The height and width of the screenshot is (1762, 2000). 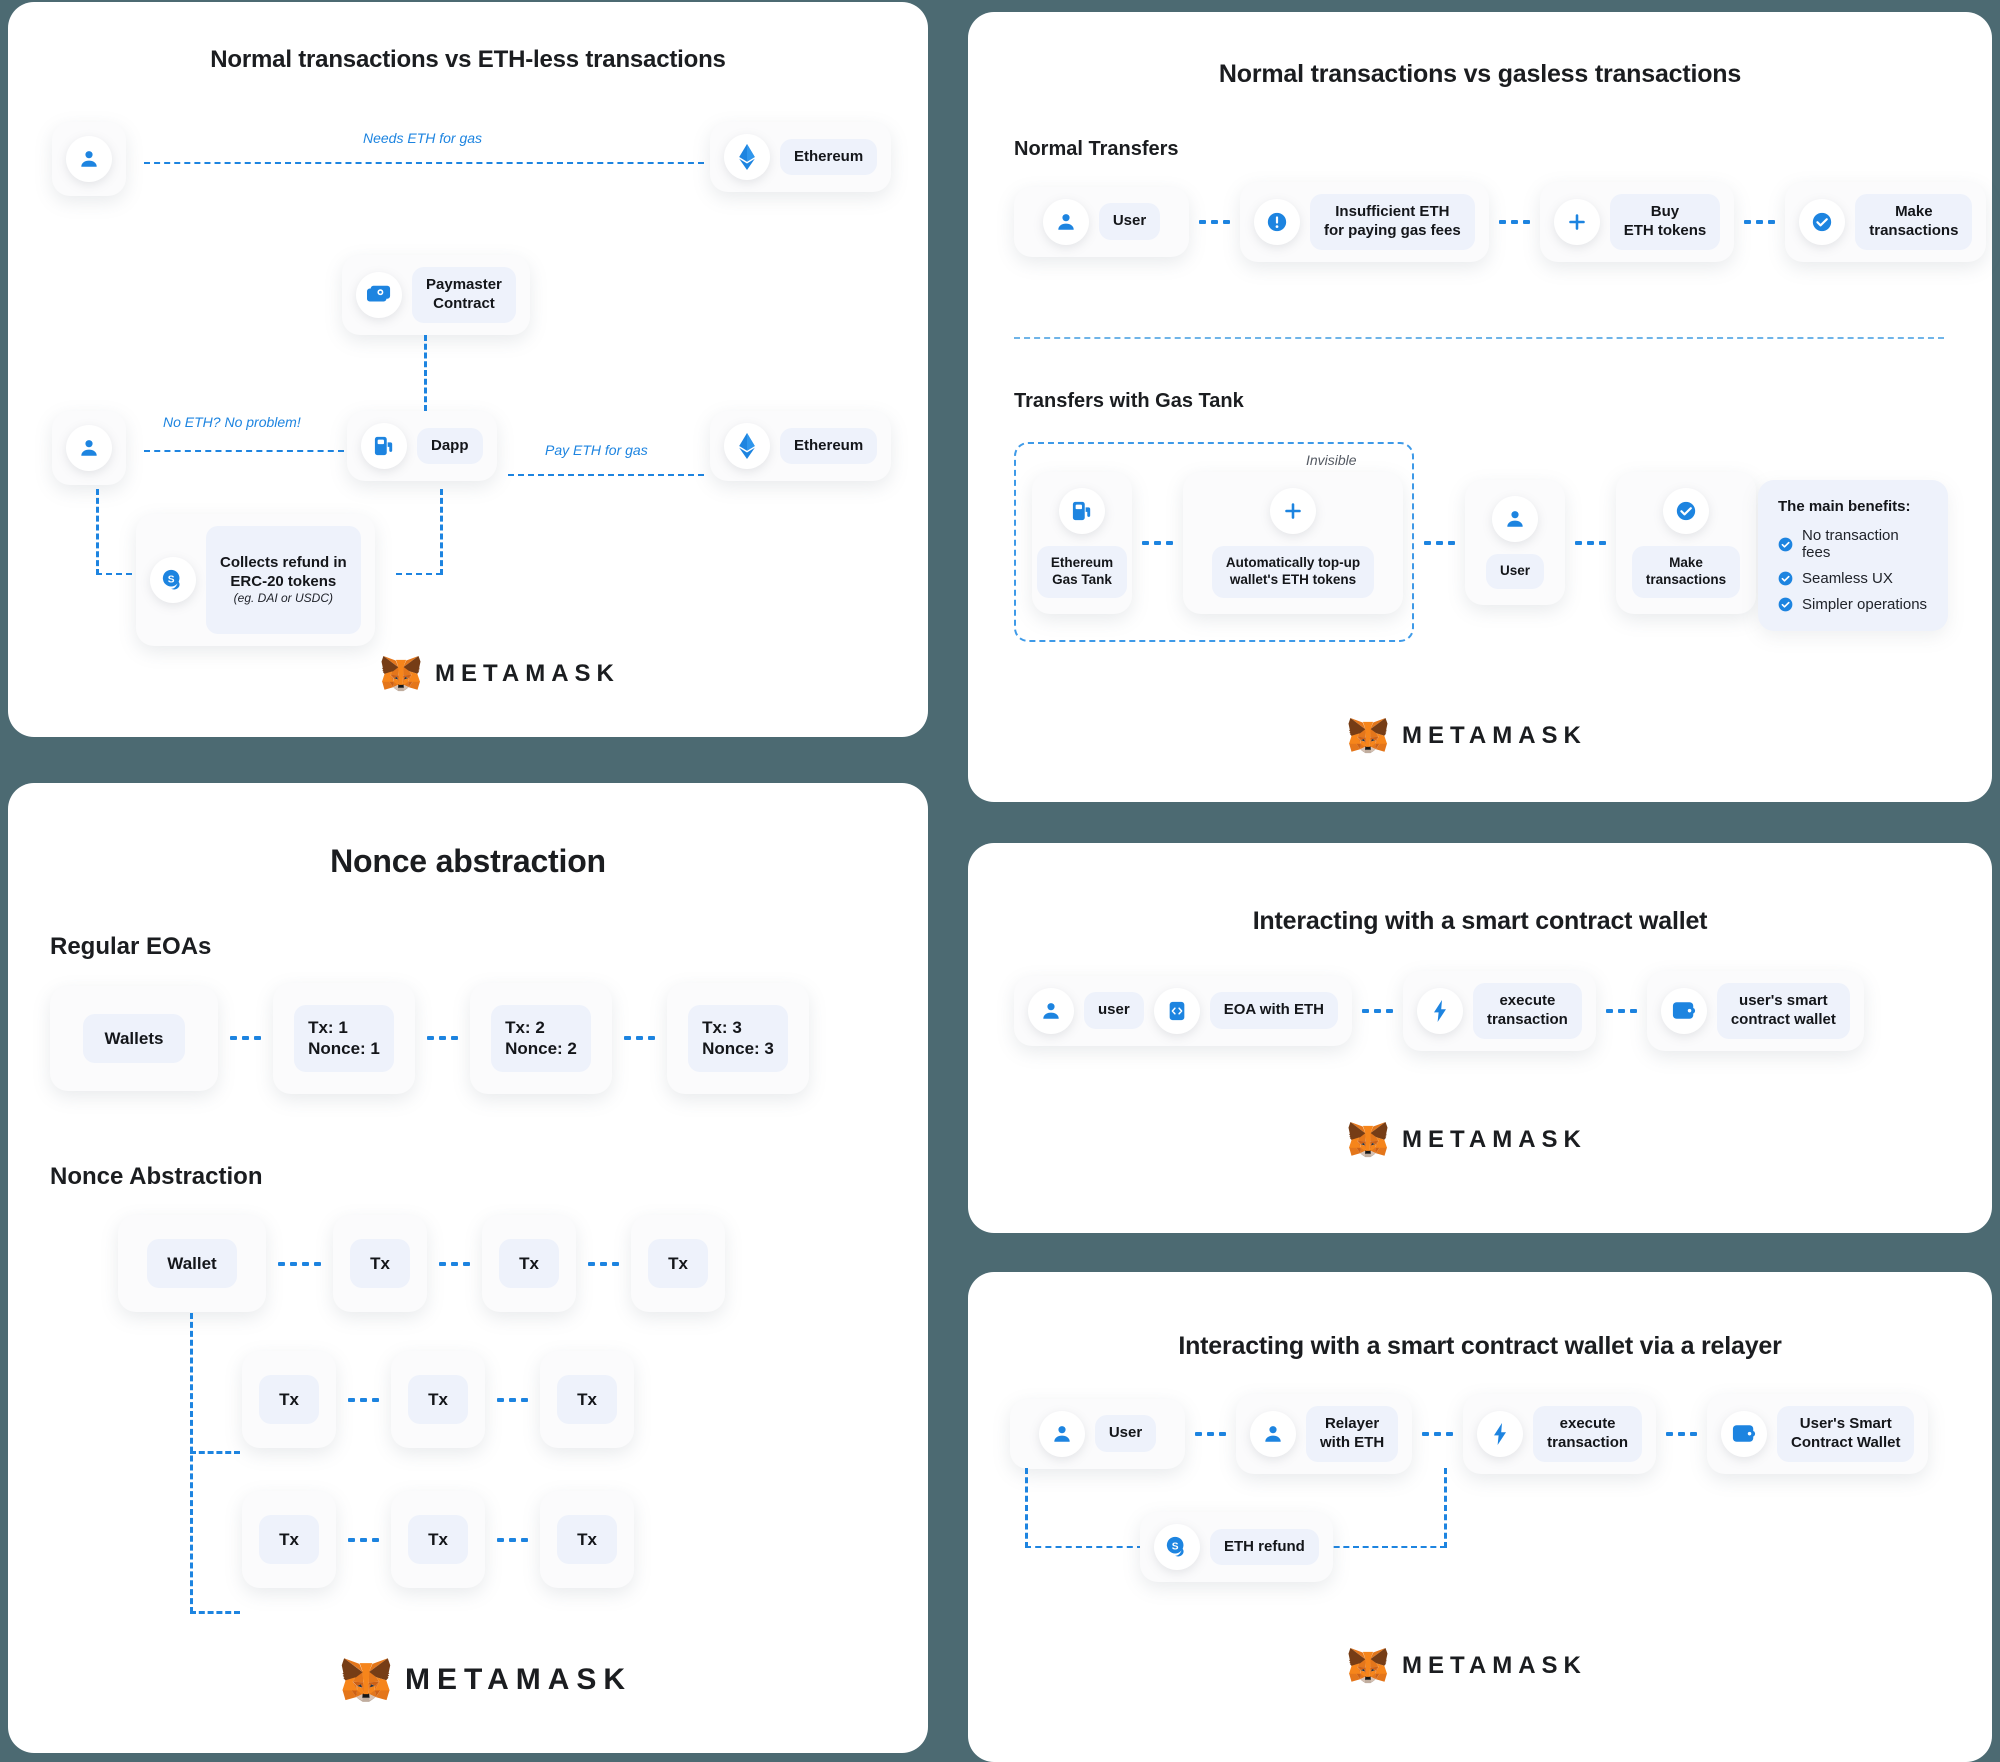 What do you see at coordinates (1082, 572) in the screenshot?
I see `node-ethereum-gas-tank-label: Ethereum Gas Tank` at bounding box center [1082, 572].